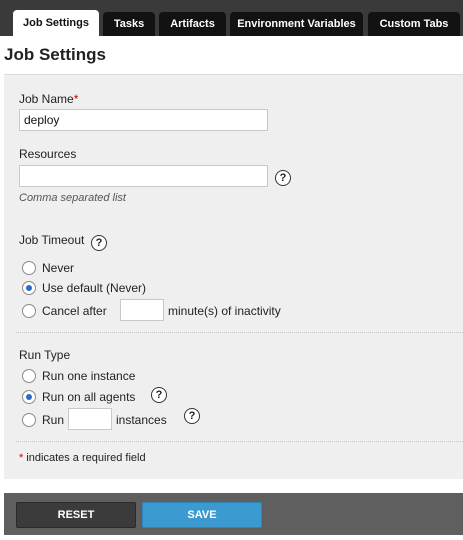 This screenshot has width=463, height=540. I want to click on job-name-input, so click(143, 120).